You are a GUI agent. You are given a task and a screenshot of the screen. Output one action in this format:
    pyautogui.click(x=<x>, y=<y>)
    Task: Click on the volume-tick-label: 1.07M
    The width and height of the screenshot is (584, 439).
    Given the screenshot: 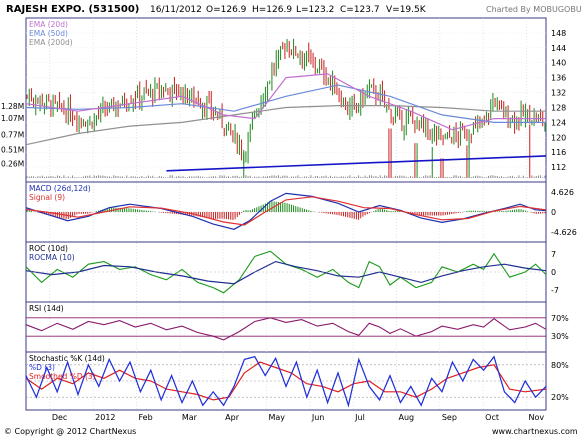 What is the action you would take?
    pyautogui.click(x=12, y=118)
    